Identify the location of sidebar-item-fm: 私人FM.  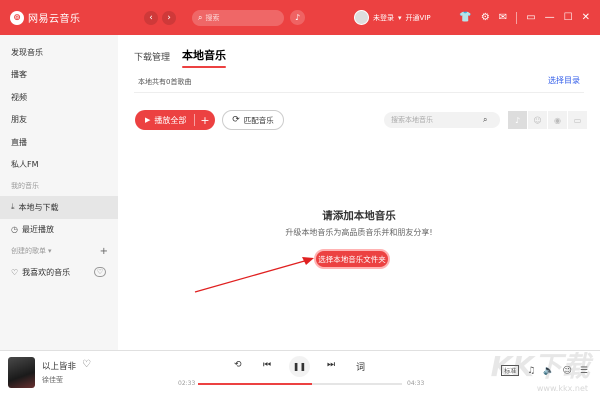
(59, 165).